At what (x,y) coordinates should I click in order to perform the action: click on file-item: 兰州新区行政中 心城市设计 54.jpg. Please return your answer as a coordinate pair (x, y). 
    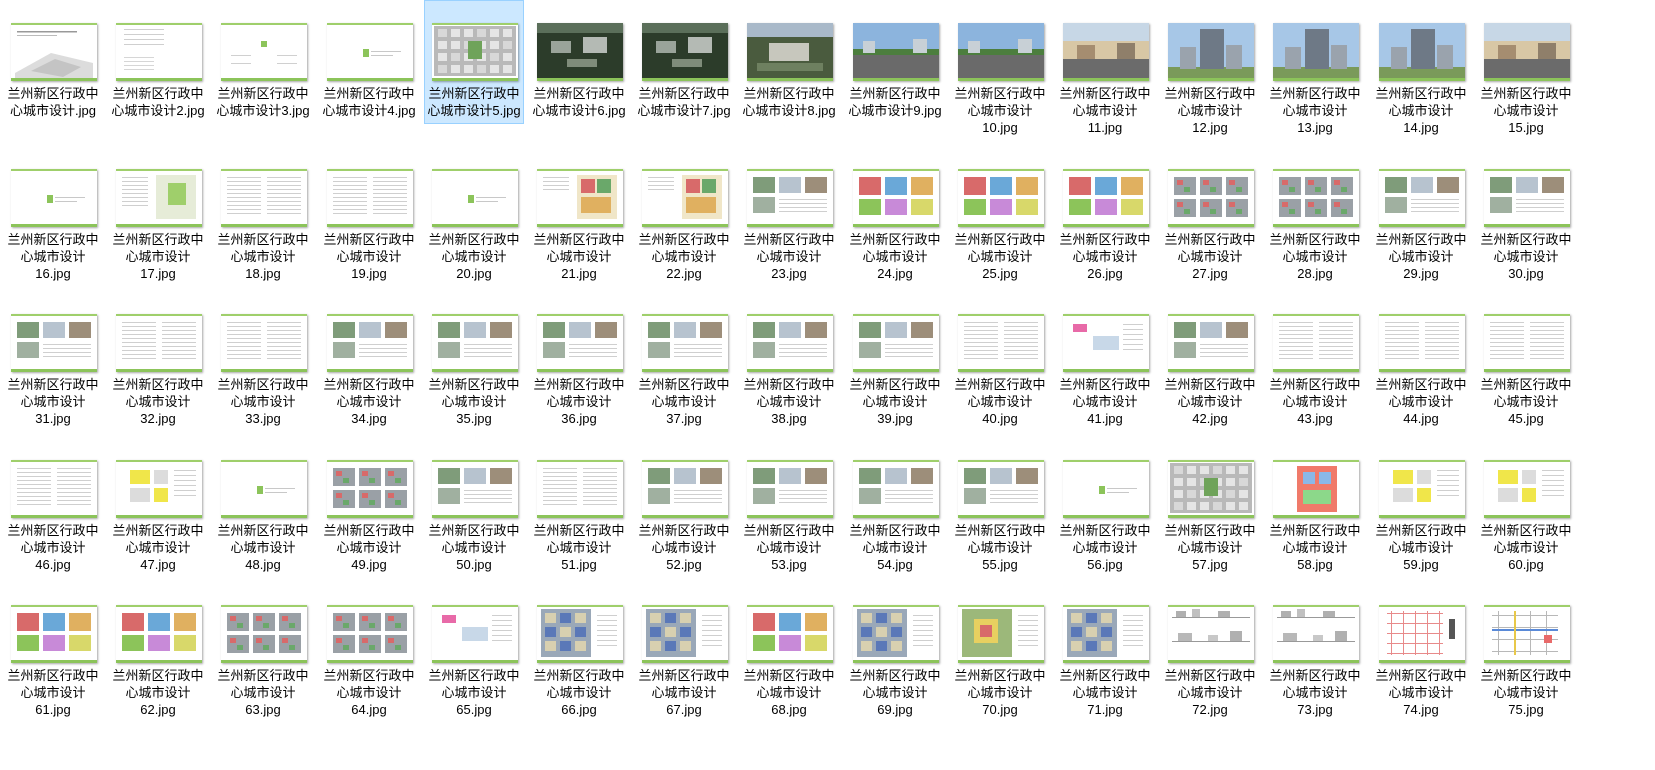
    Looking at the image, I should click on (895, 506).